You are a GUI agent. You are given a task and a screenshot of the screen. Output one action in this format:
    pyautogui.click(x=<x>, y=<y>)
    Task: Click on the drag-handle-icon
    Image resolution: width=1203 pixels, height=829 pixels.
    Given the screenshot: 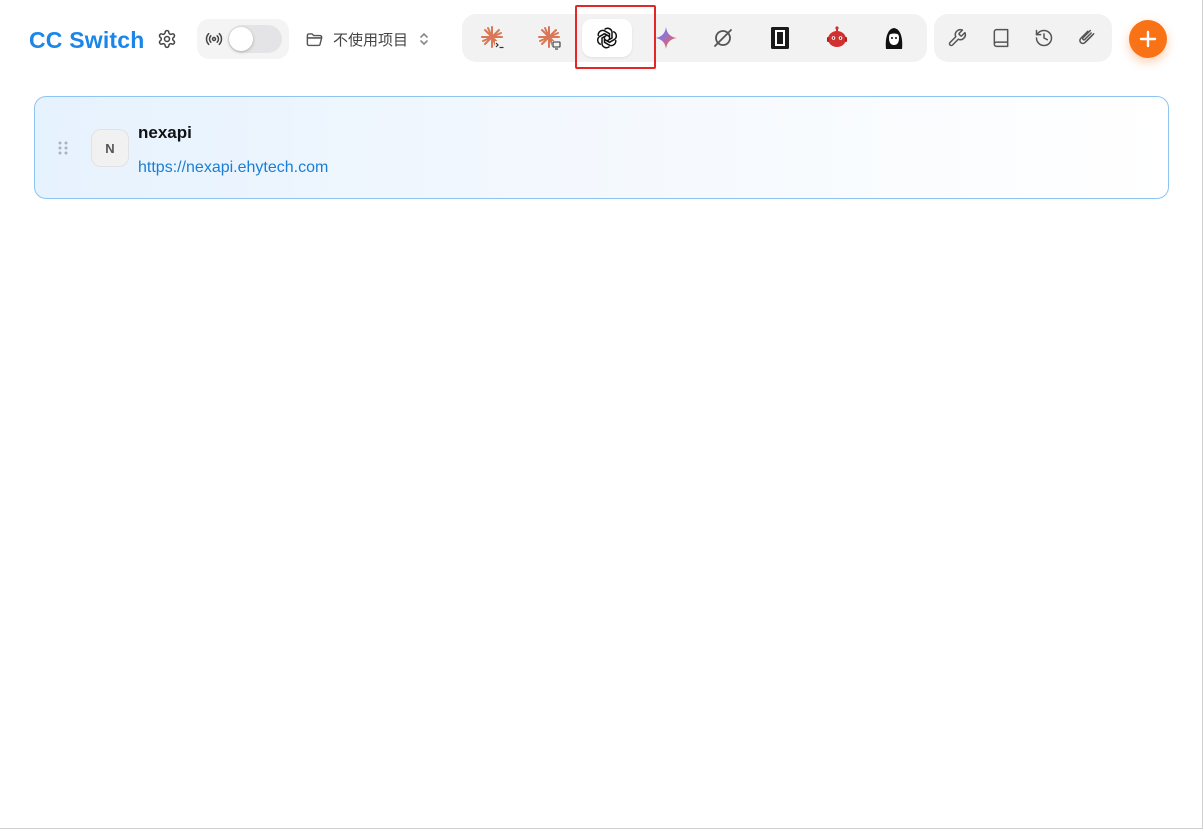 What is the action you would take?
    pyautogui.click(x=63, y=148)
    